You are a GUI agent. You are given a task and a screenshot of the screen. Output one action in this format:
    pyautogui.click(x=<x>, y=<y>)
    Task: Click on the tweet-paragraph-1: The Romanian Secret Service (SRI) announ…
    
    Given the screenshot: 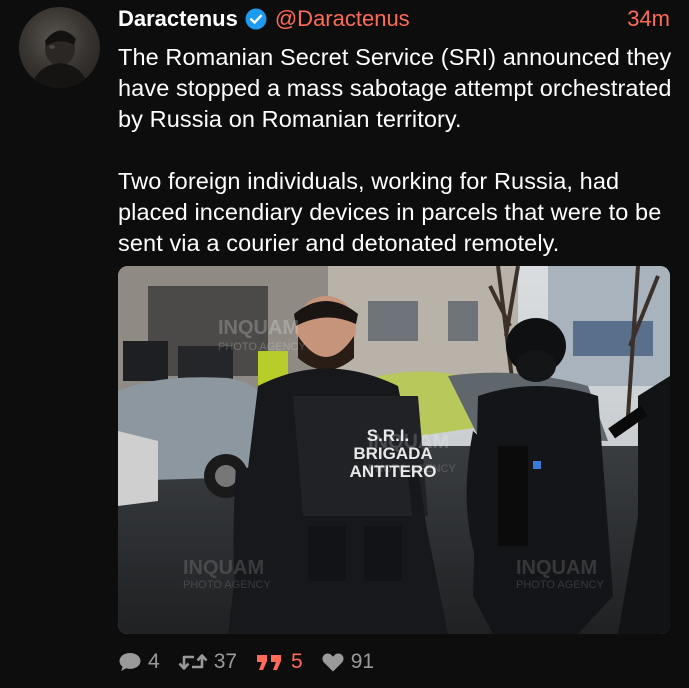 What is the action you would take?
    pyautogui.click(x=395, y=88)
    